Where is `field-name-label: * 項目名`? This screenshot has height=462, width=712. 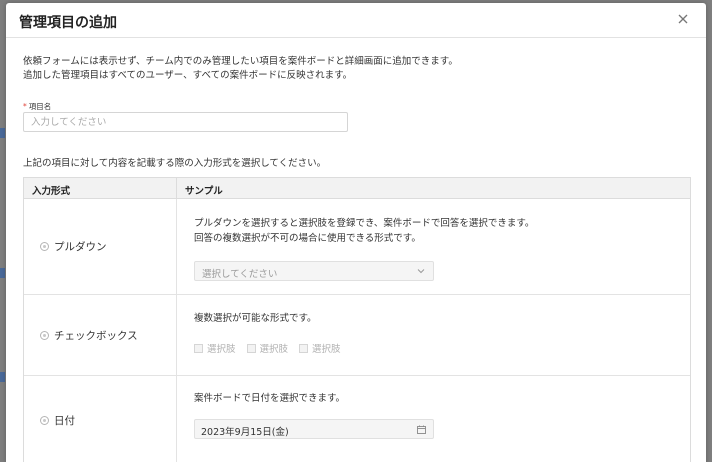
field-name-label: * 項目名 is located at coordinates (37, 106).